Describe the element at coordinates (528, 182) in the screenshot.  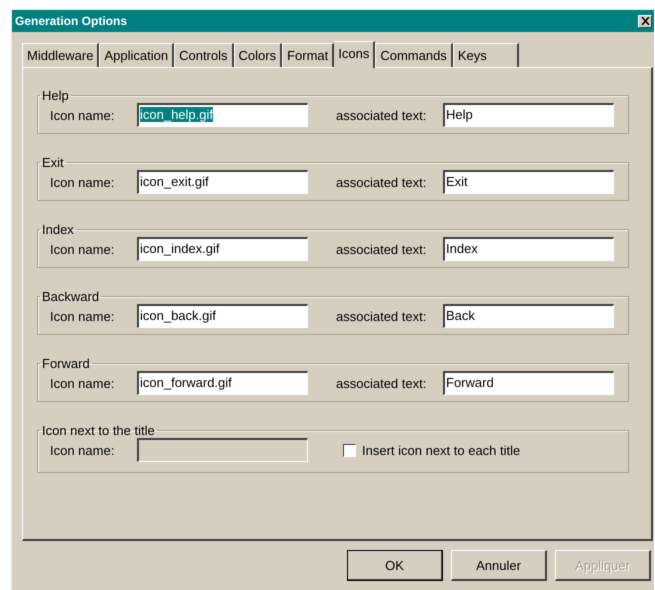
I see `associated-text-field: Exit` at that location.